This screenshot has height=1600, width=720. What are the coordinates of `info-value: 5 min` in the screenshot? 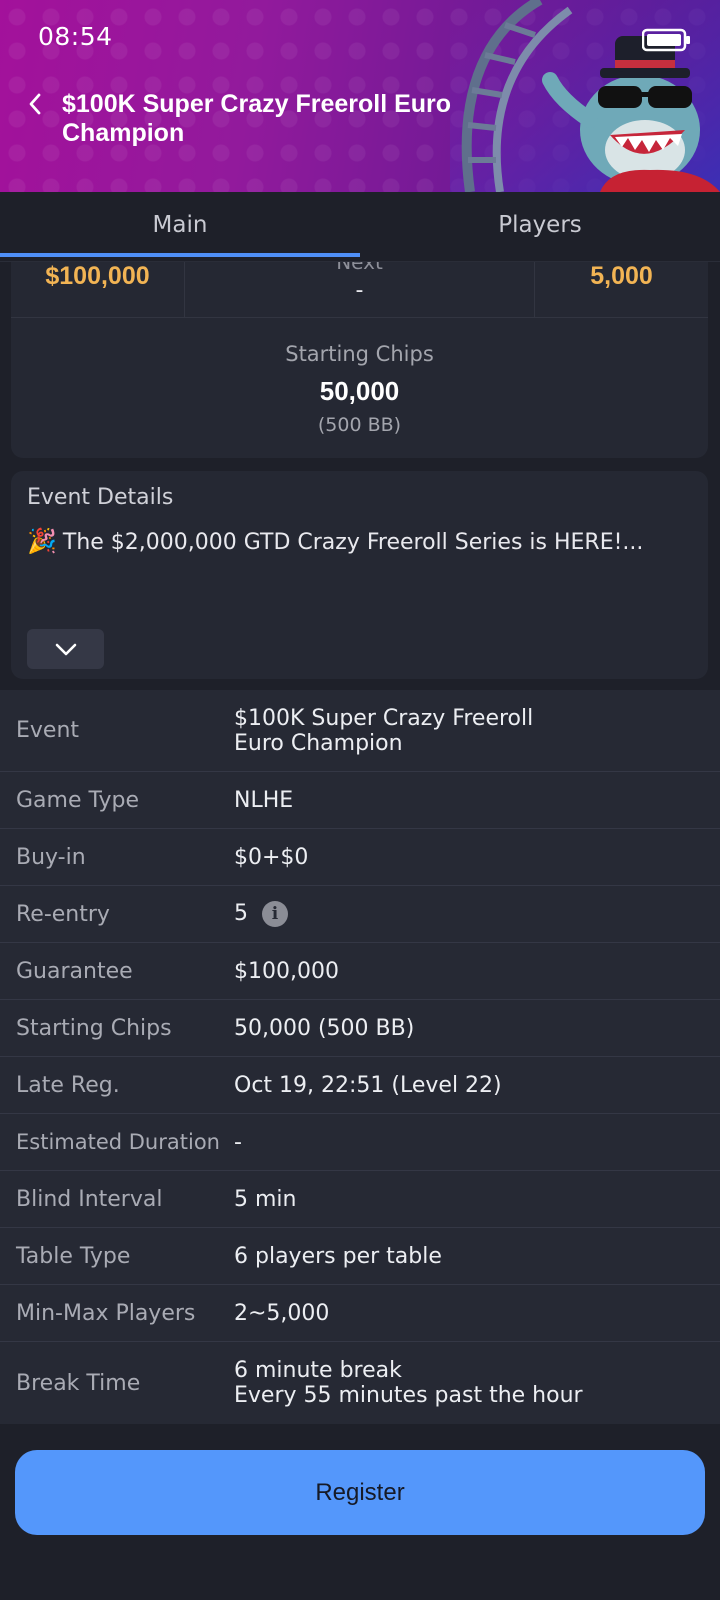 It's located at (265, 1199).